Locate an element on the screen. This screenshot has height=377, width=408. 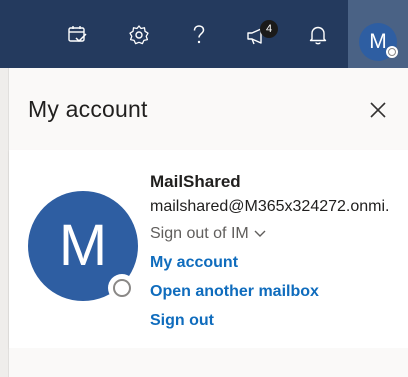
presence-status-icon-small is located at coordinates (392, 52).